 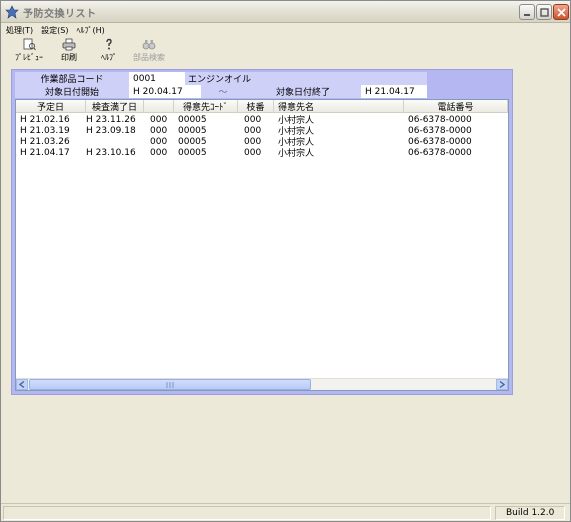 I want to click on minimize-button, so click(x=527, y=12).